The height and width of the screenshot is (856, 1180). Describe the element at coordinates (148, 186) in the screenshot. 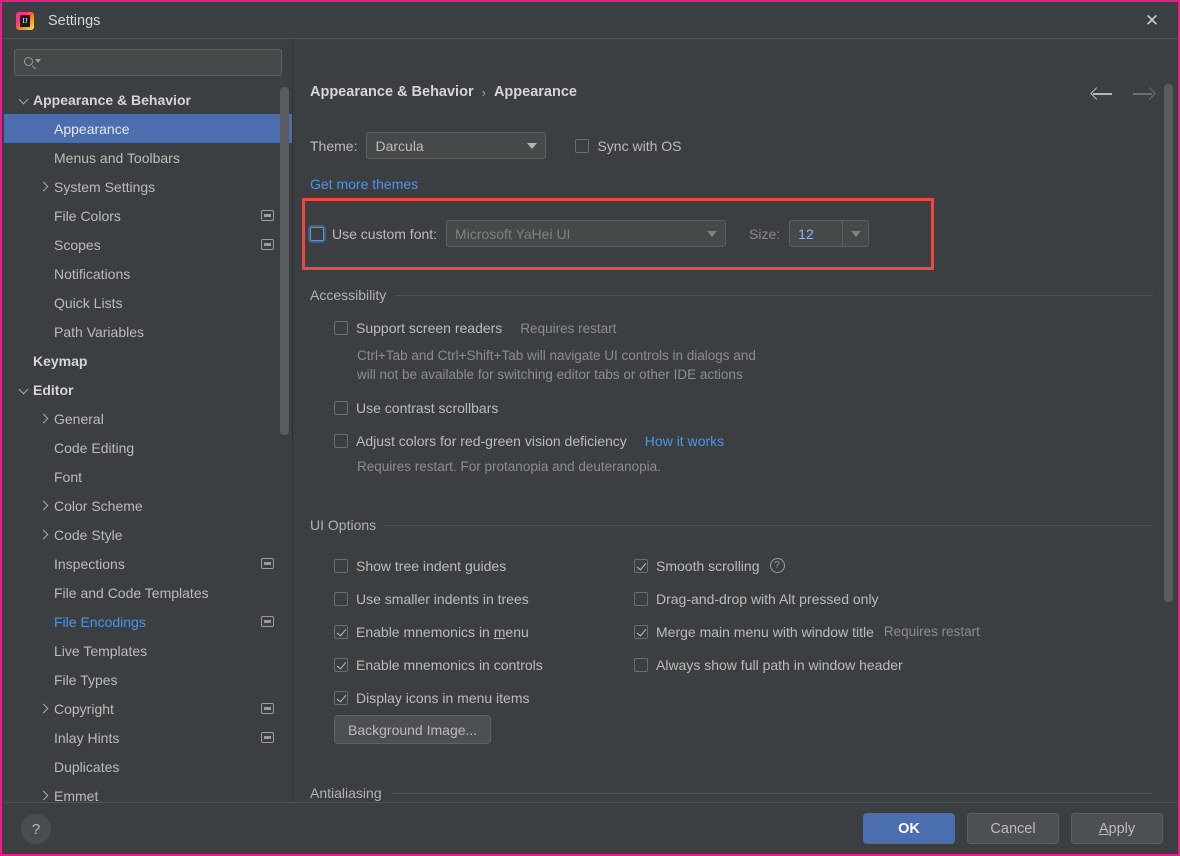

I see `sidebar-item-system-settings: System Settings` at that location.